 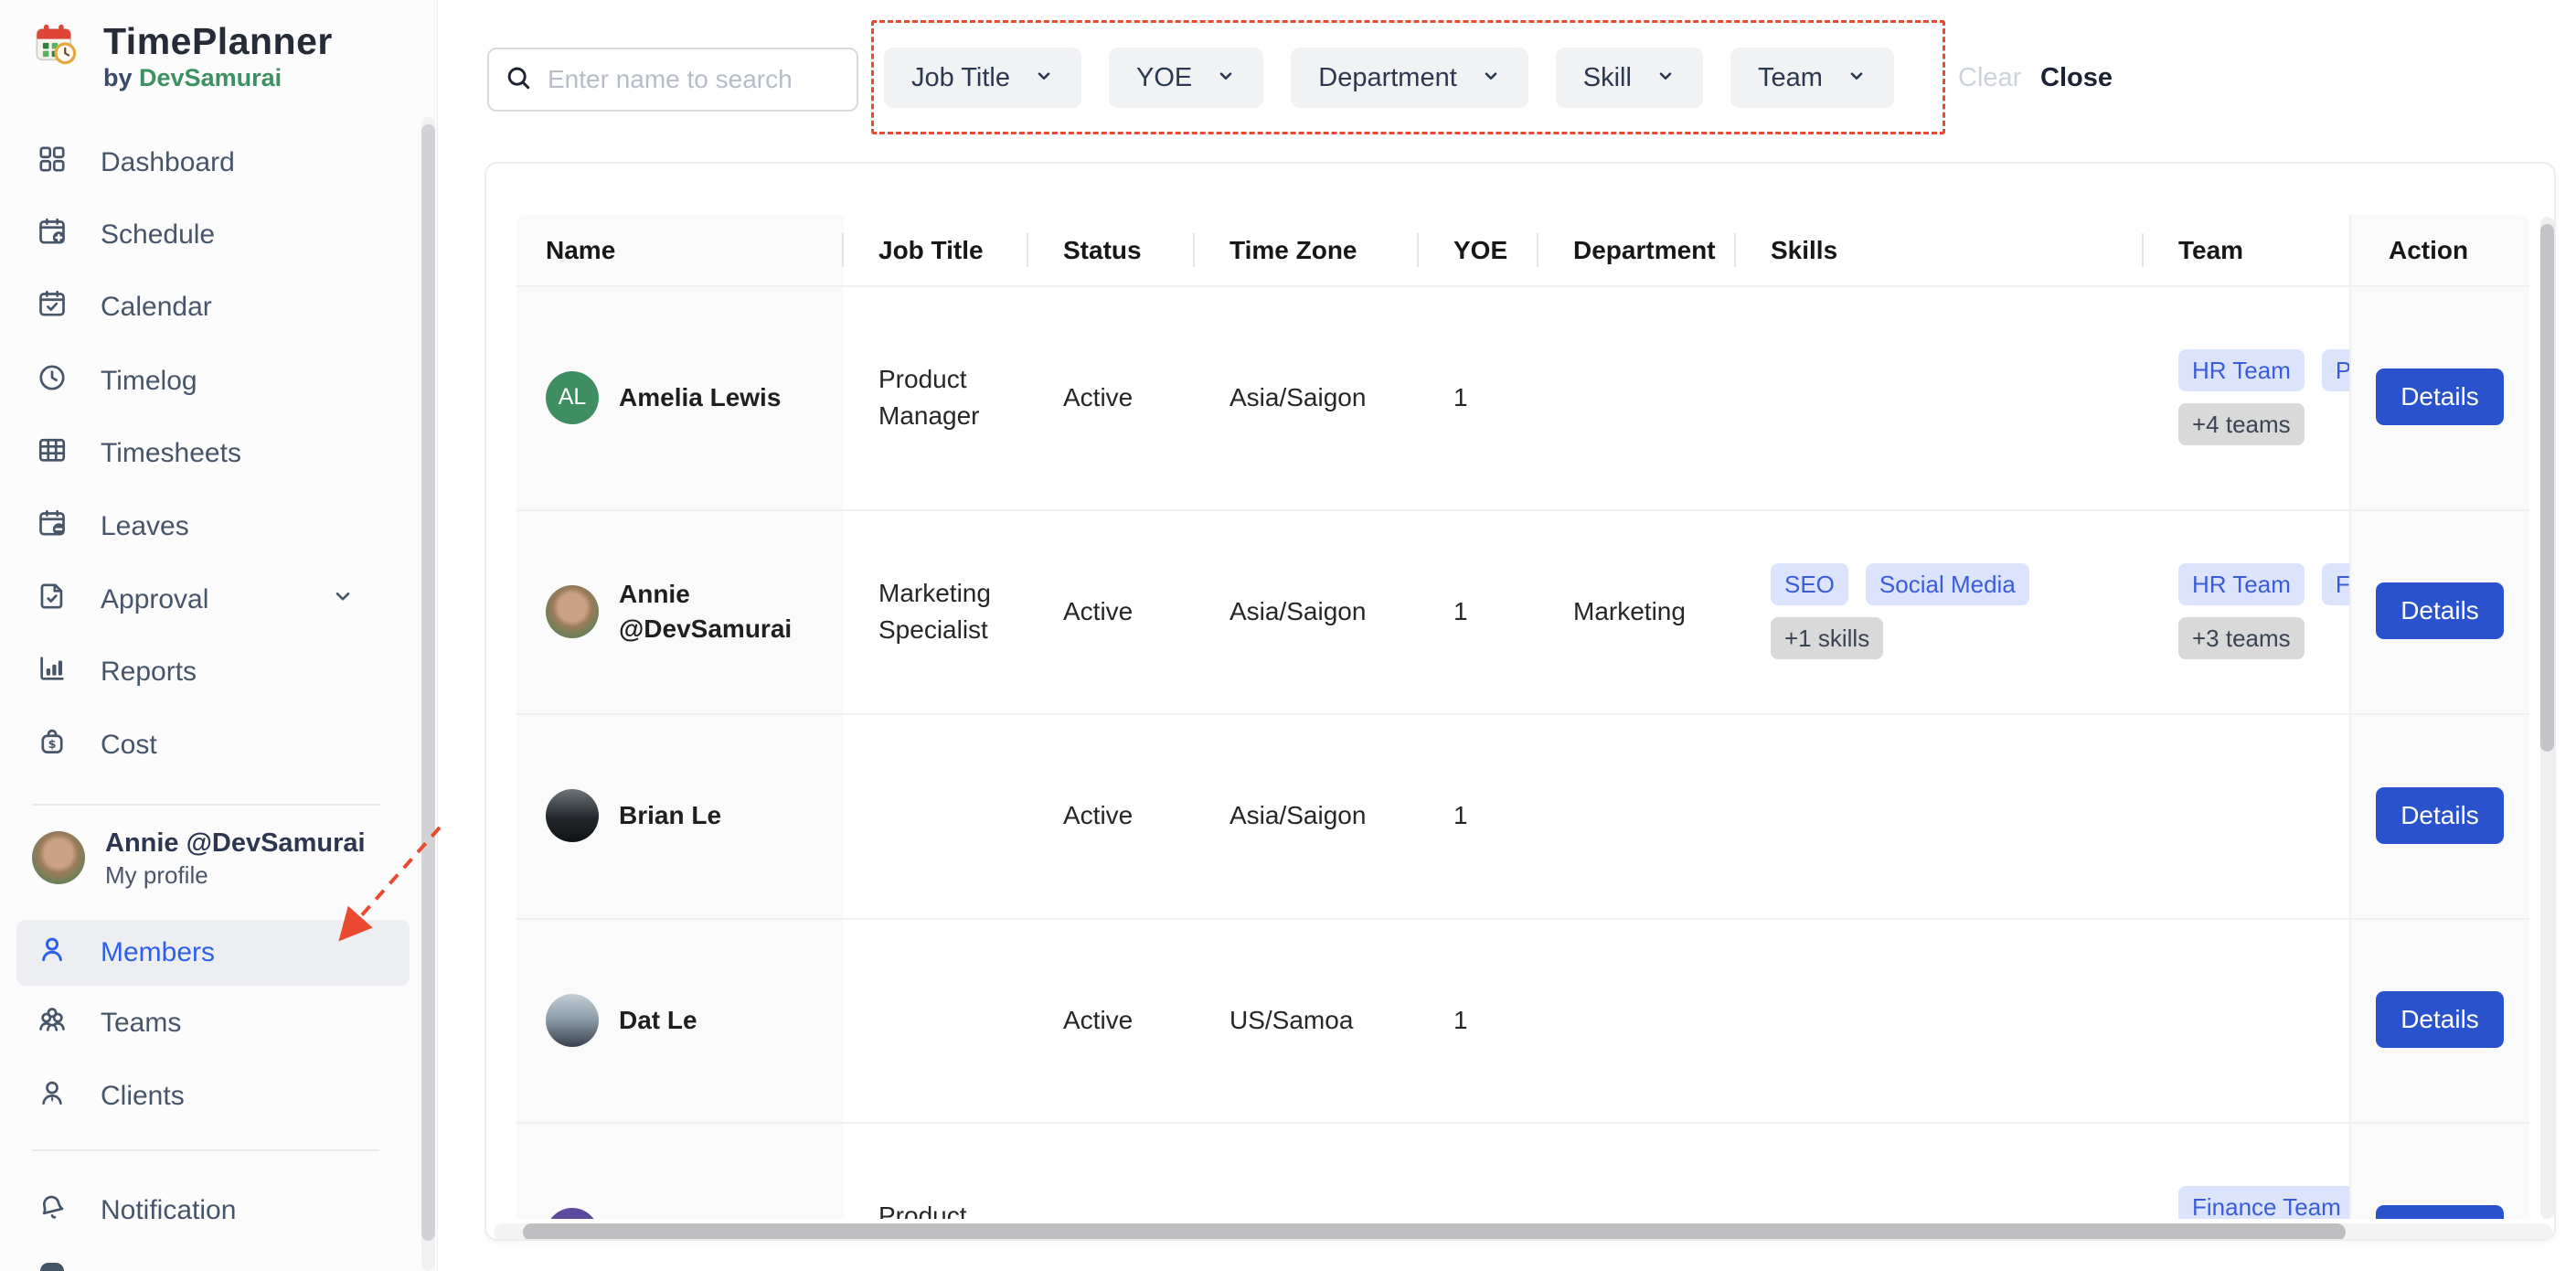 I want to click on sidebar-item-members: Members, so click(x=213, y=953).